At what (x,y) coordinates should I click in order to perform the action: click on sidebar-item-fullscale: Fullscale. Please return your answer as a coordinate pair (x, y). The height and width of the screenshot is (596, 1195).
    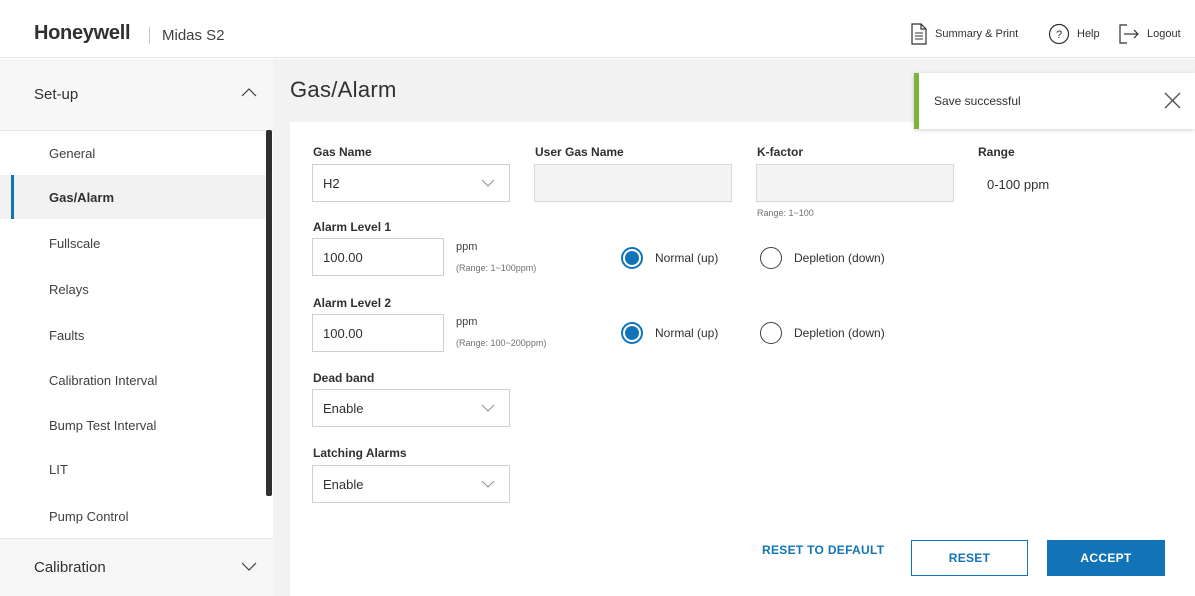
    Looking at the image, I should click on (133, 243).